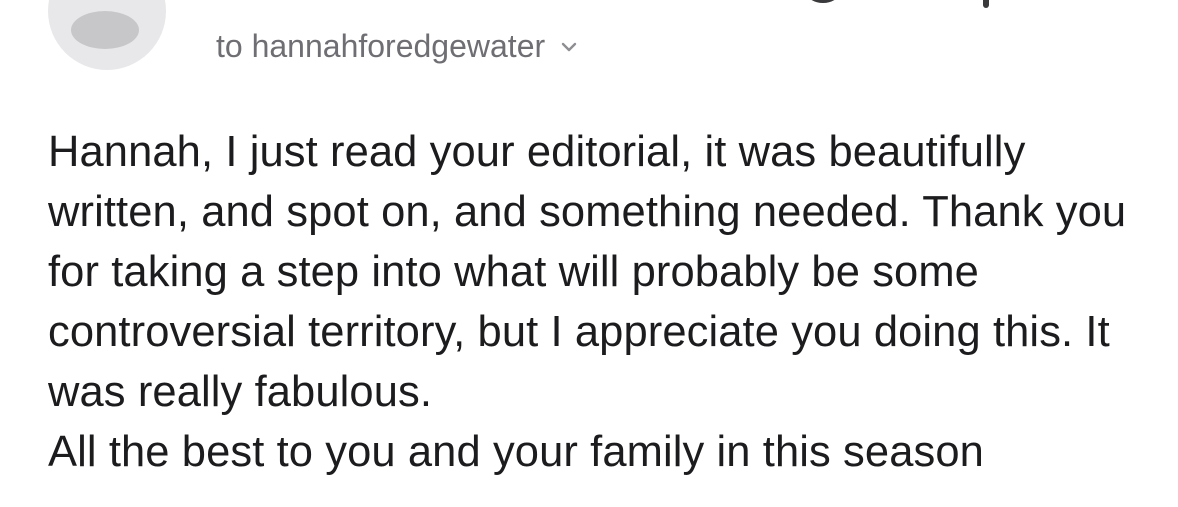  I want to click on top-action-fragment-icon, so click(986, 4).